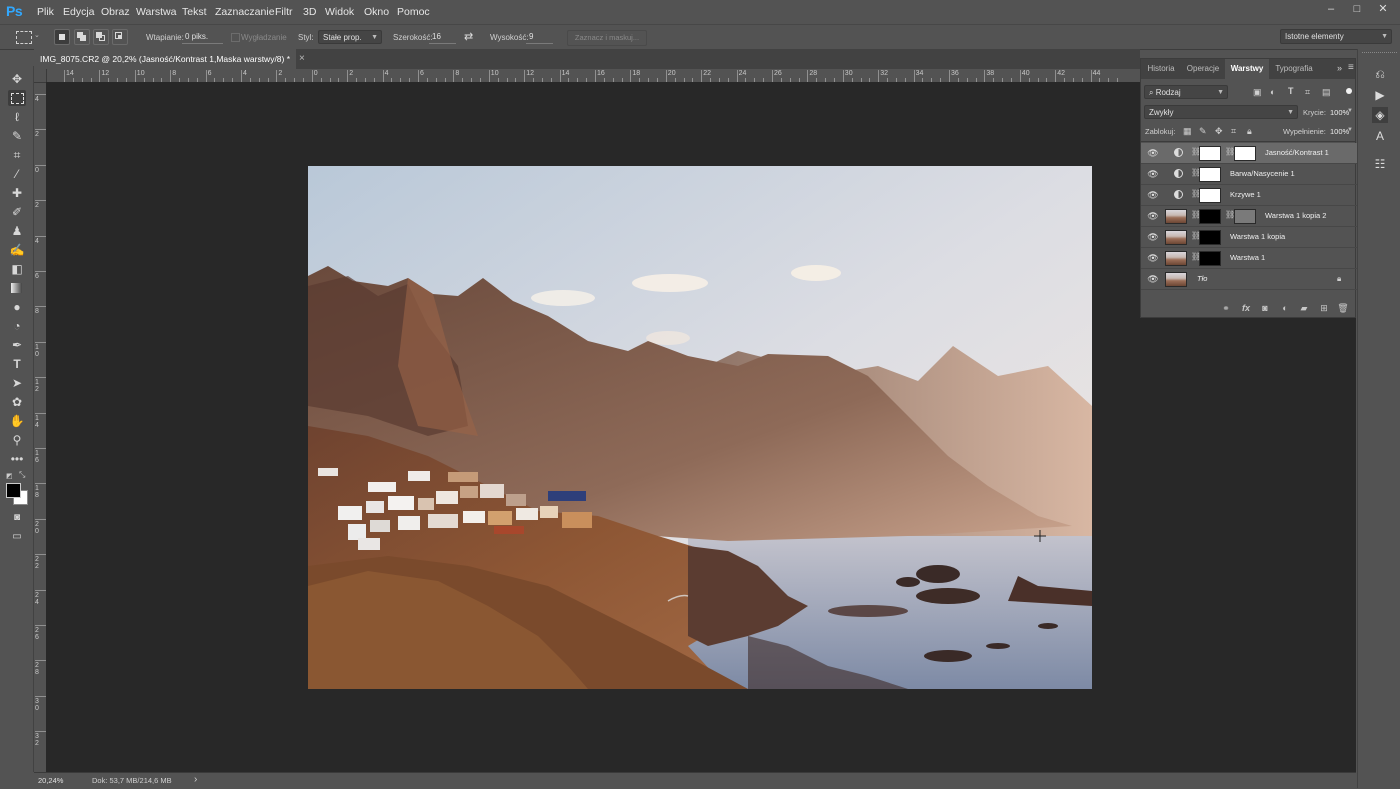 This screenshot has width=1400, height=789. Describe the element at coordinates (120, 37) in the screenshot. I see `intersect-selection-button` at that location.